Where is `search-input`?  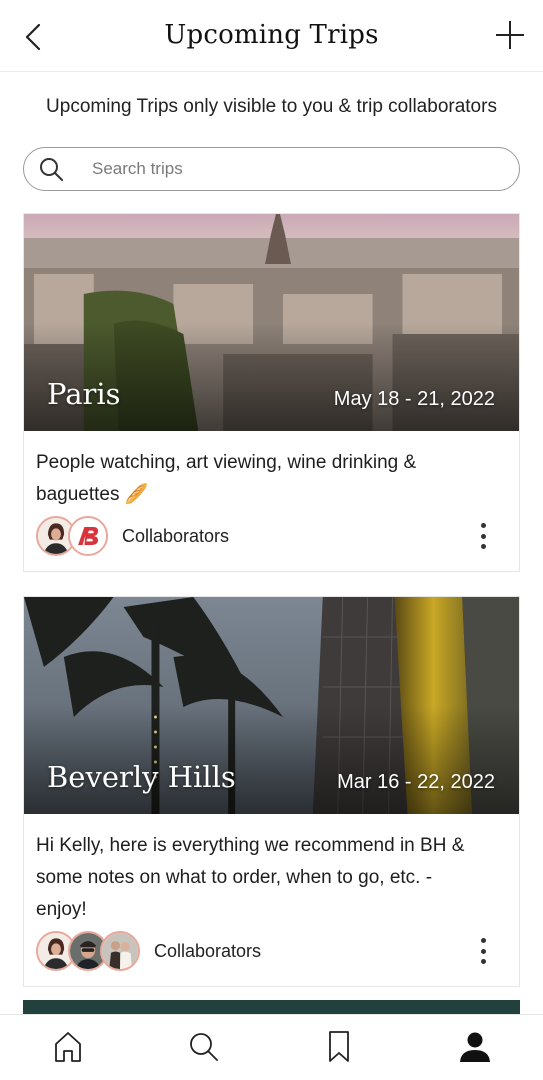 search-input is located at coordinates (282, 169).